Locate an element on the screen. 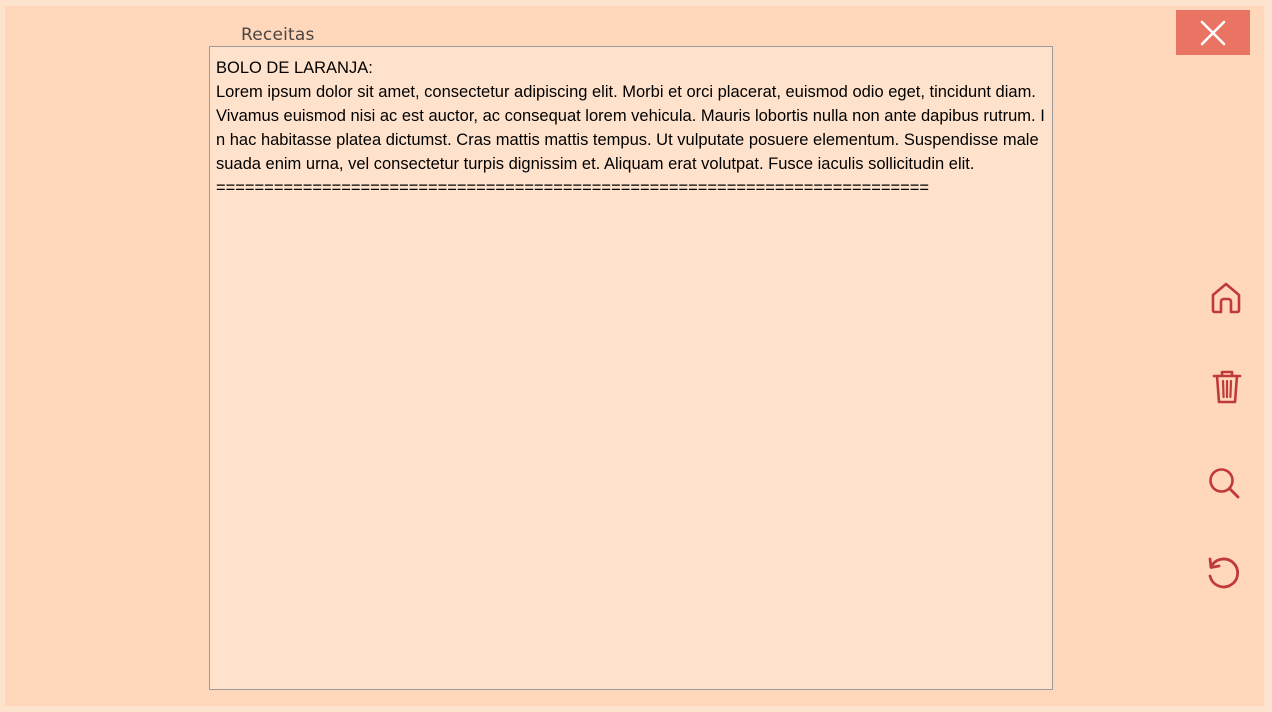  trash-icon is located at coordinates (1227, 387).